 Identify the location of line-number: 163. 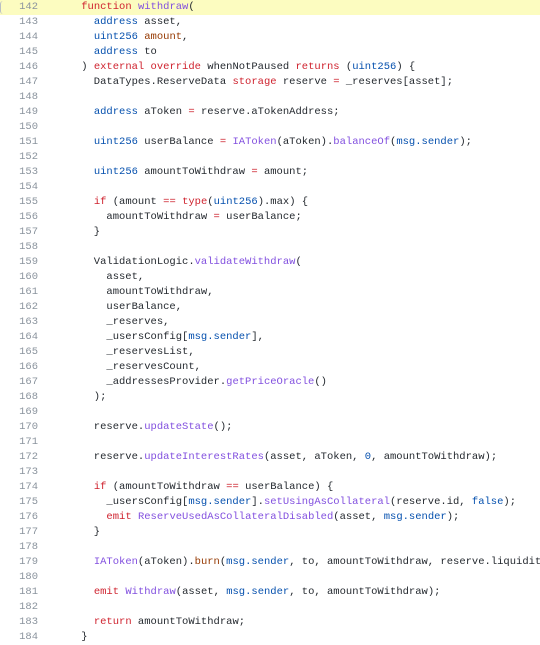
(23, 322).